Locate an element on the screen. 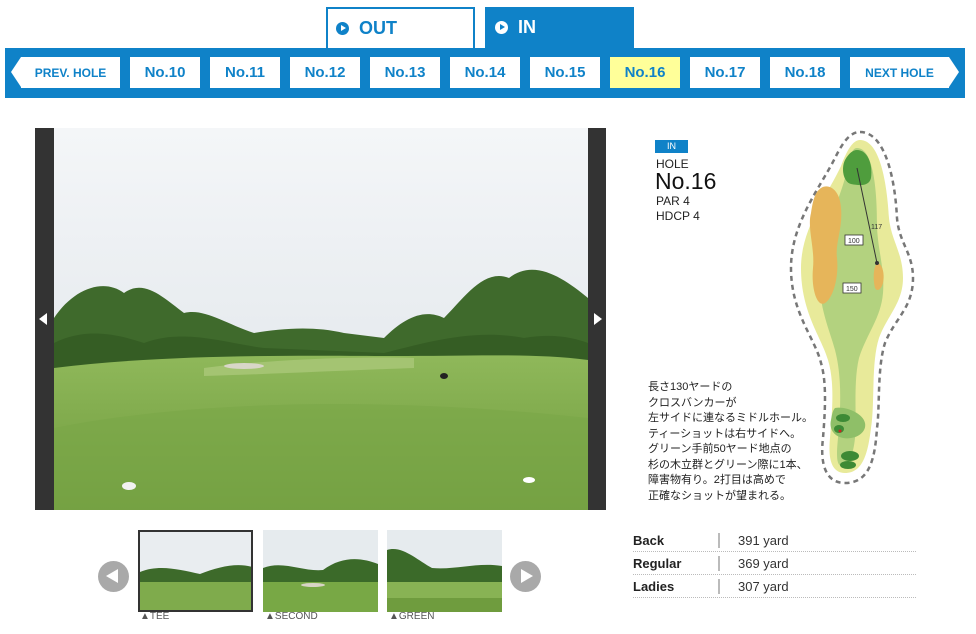 Image resolution: width=976 pixels, height=634 pixels. next-photo-arrow-icon is located at coordinates (598, 319).